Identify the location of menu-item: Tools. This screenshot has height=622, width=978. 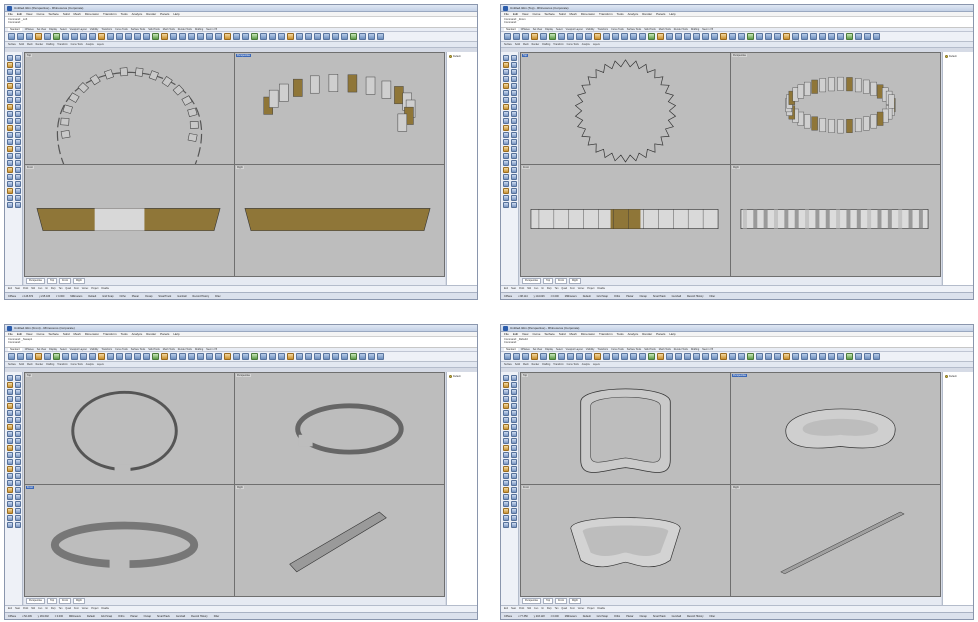
(124, 334).